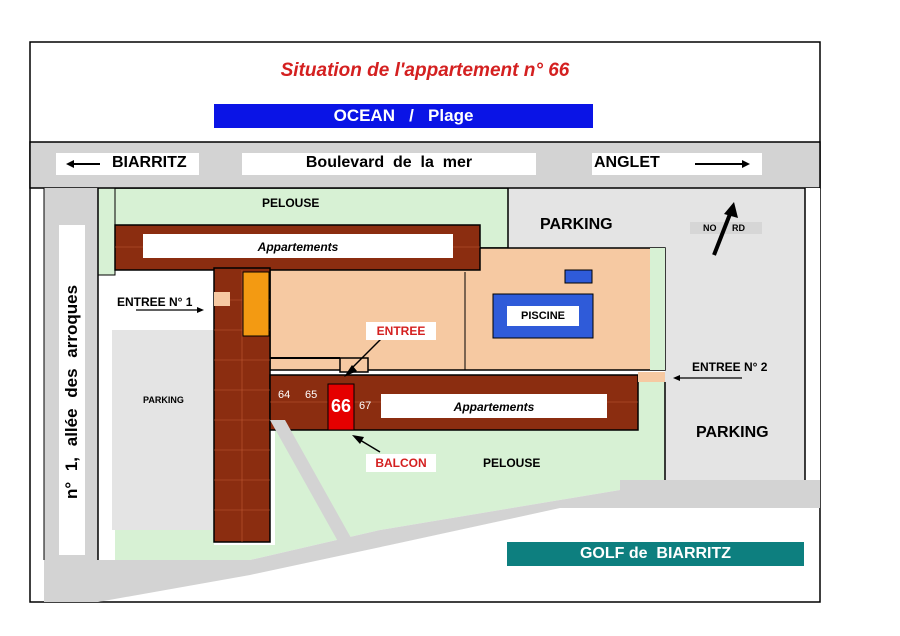 This screenshot has width=900, height=636. What do you see at coordinates (738, 228) in the screenshot?
I see `north-label-rd: RD` at bounding box center [738, 228].